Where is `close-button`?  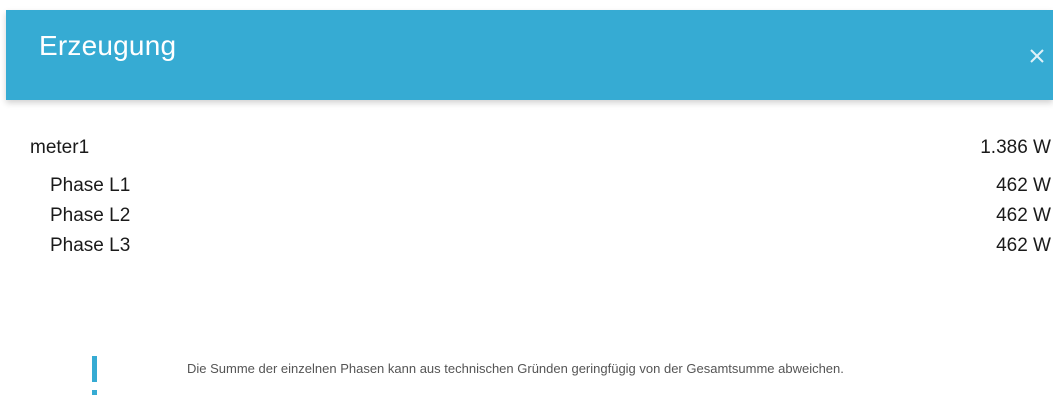
close-button is located at coordinates (1037, 56).